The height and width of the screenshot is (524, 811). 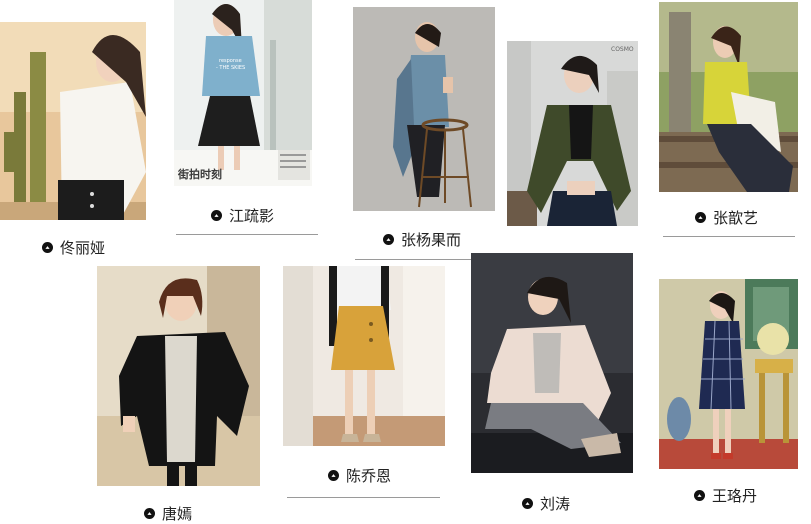 I want to click on celebrity-photo-4: COSMO, so click(x=572, y=133).